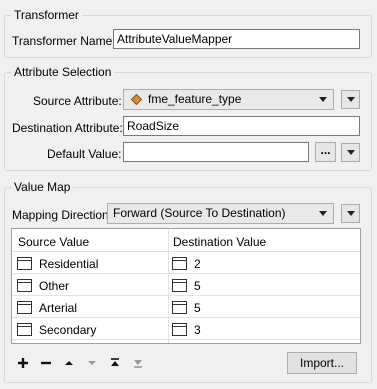 The height and width of the screenshot is (389, 377). I want to click on source-attribute-menu-button, so click(350, 99).